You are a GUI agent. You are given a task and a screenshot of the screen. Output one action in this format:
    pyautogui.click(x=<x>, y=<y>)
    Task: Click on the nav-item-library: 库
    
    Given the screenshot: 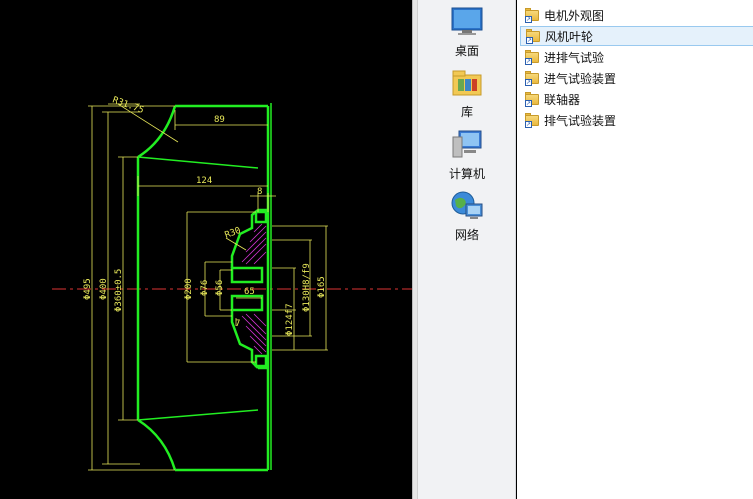 What is the action you would take?
    pyautogui.click(x=467, y=93)
    